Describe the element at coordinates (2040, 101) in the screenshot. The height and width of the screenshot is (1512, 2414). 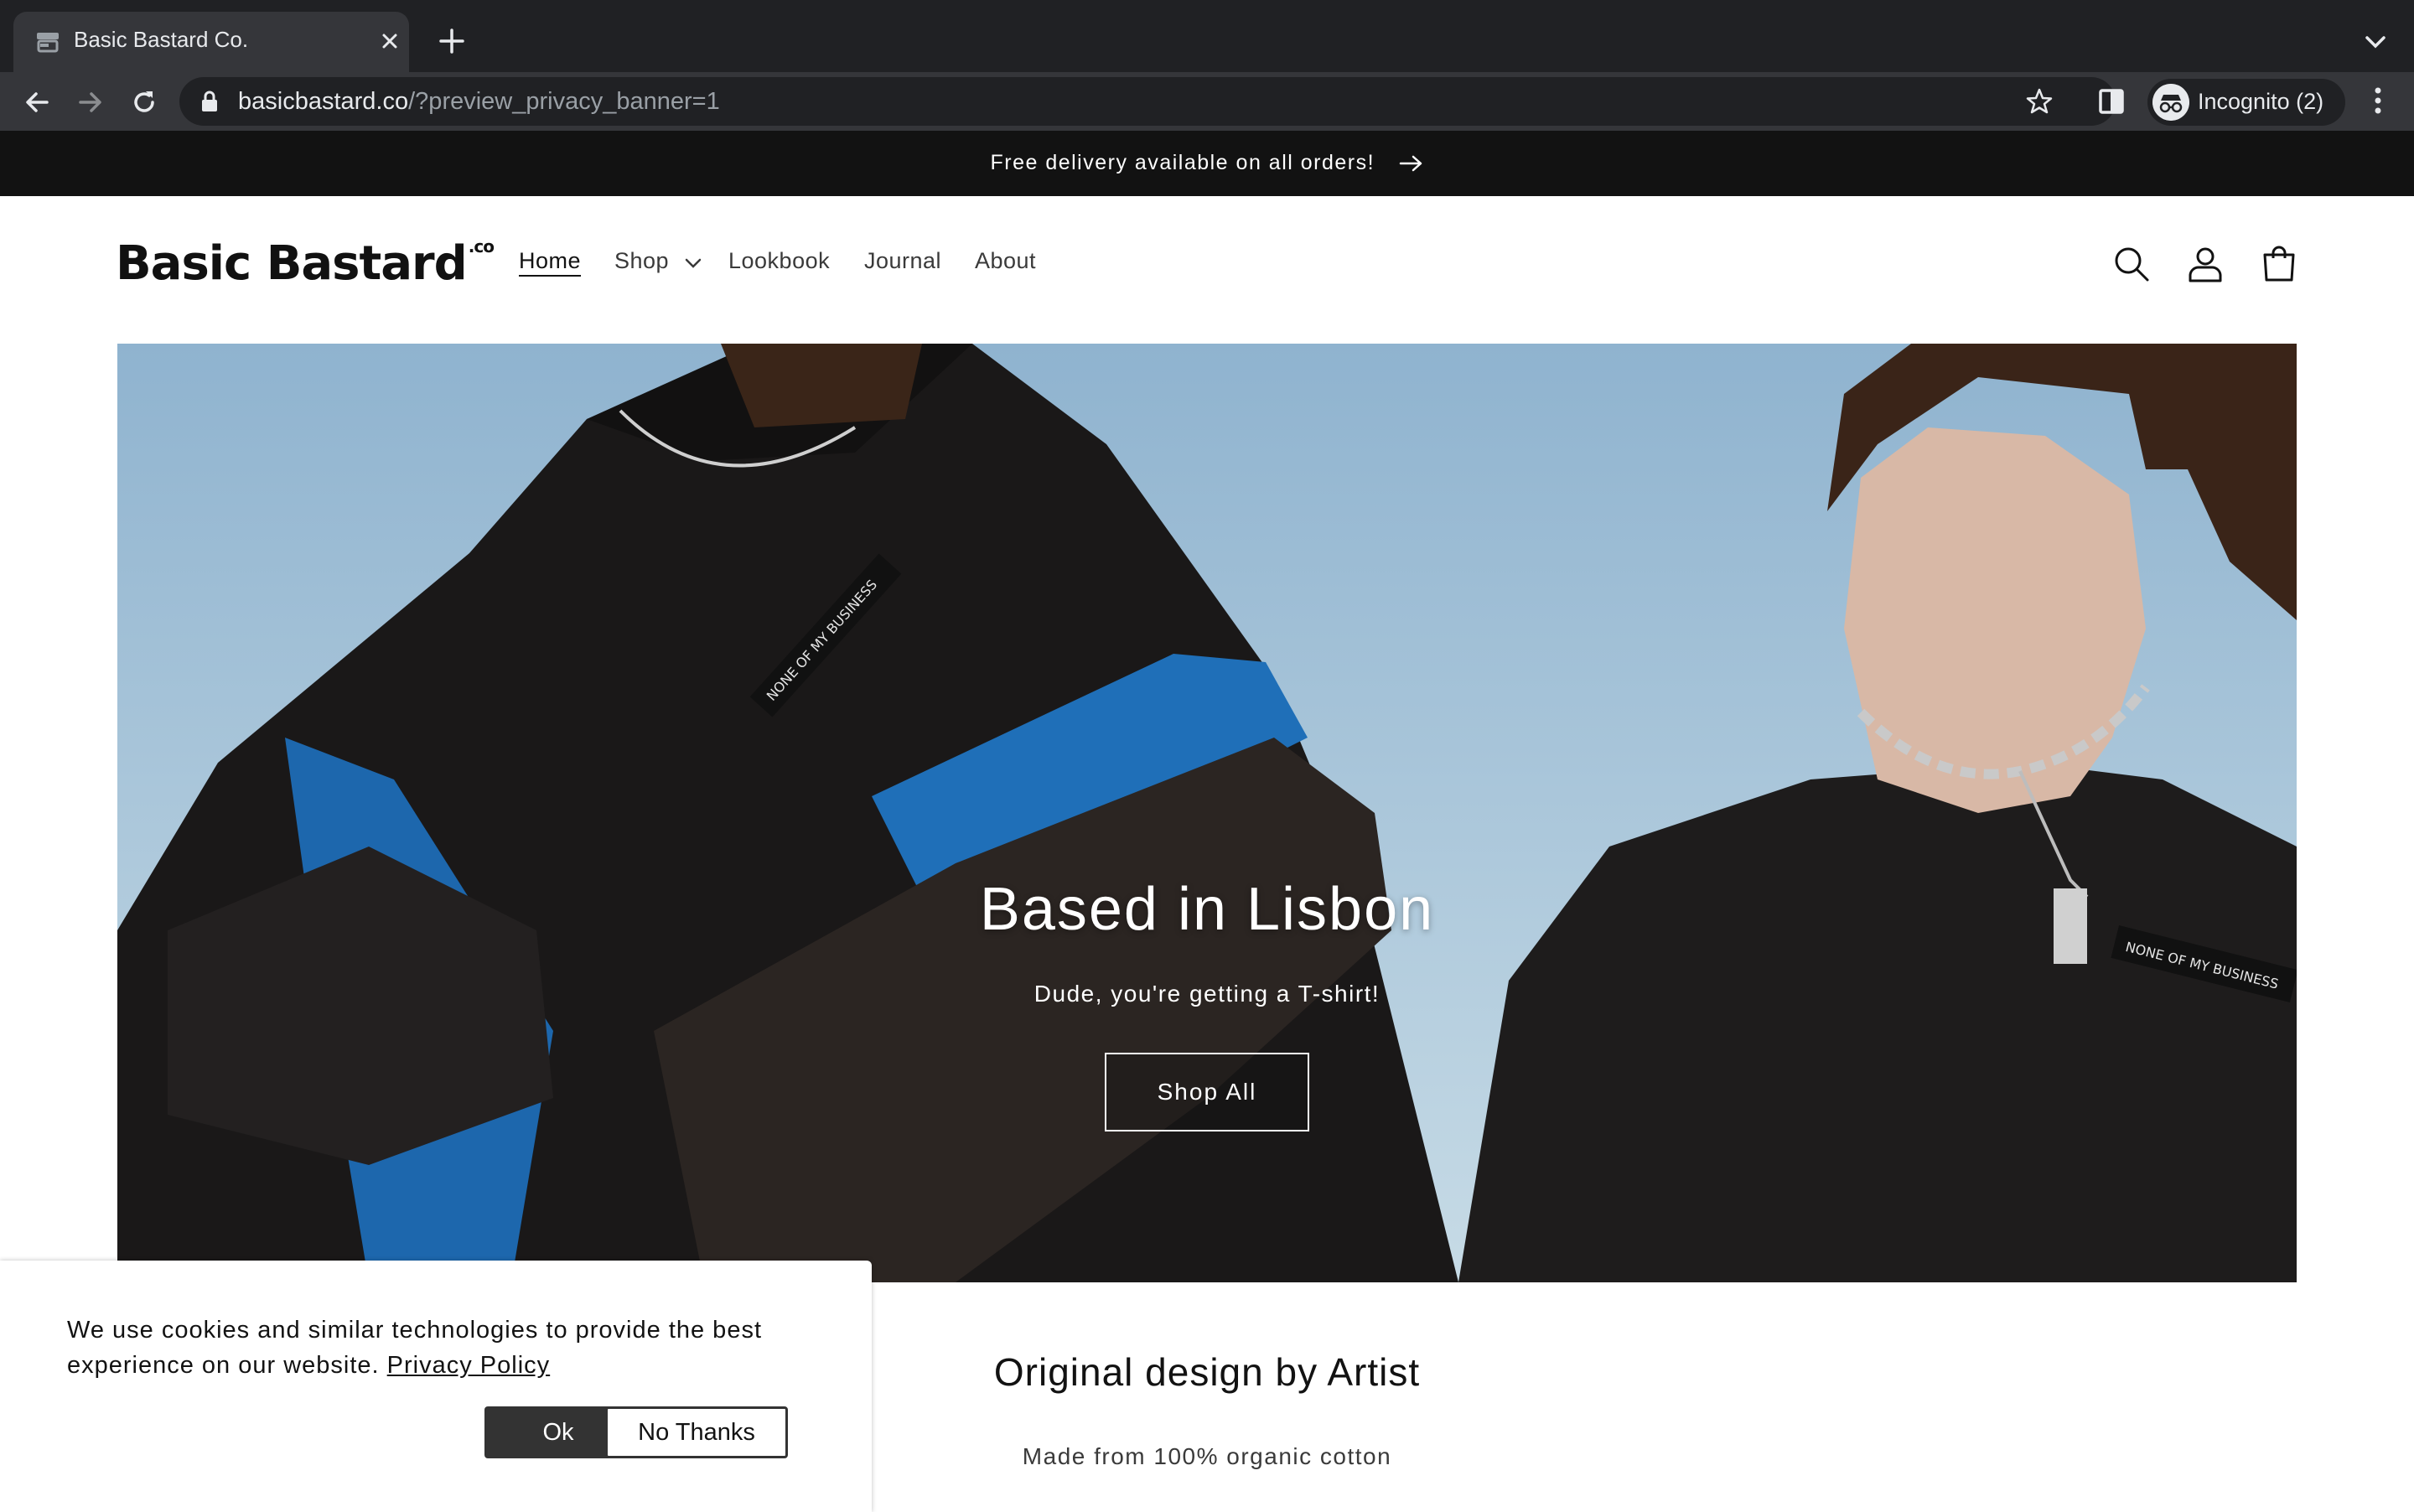
I see `bookmark-star-icon` at that location.